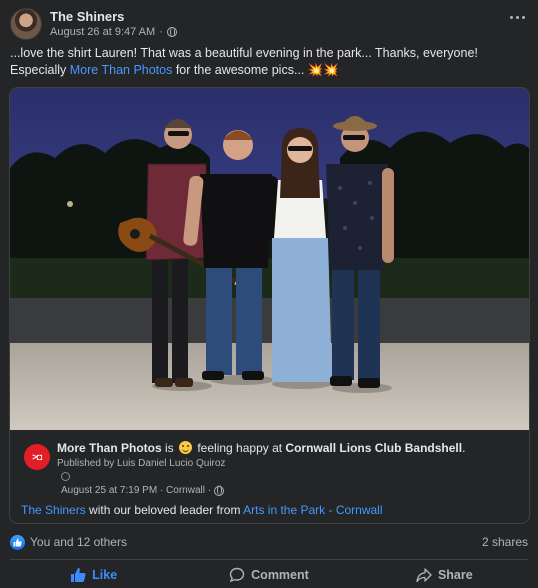 The image size is (538, 588). I want to click on author-name: The Shiners, so click(113, 17).